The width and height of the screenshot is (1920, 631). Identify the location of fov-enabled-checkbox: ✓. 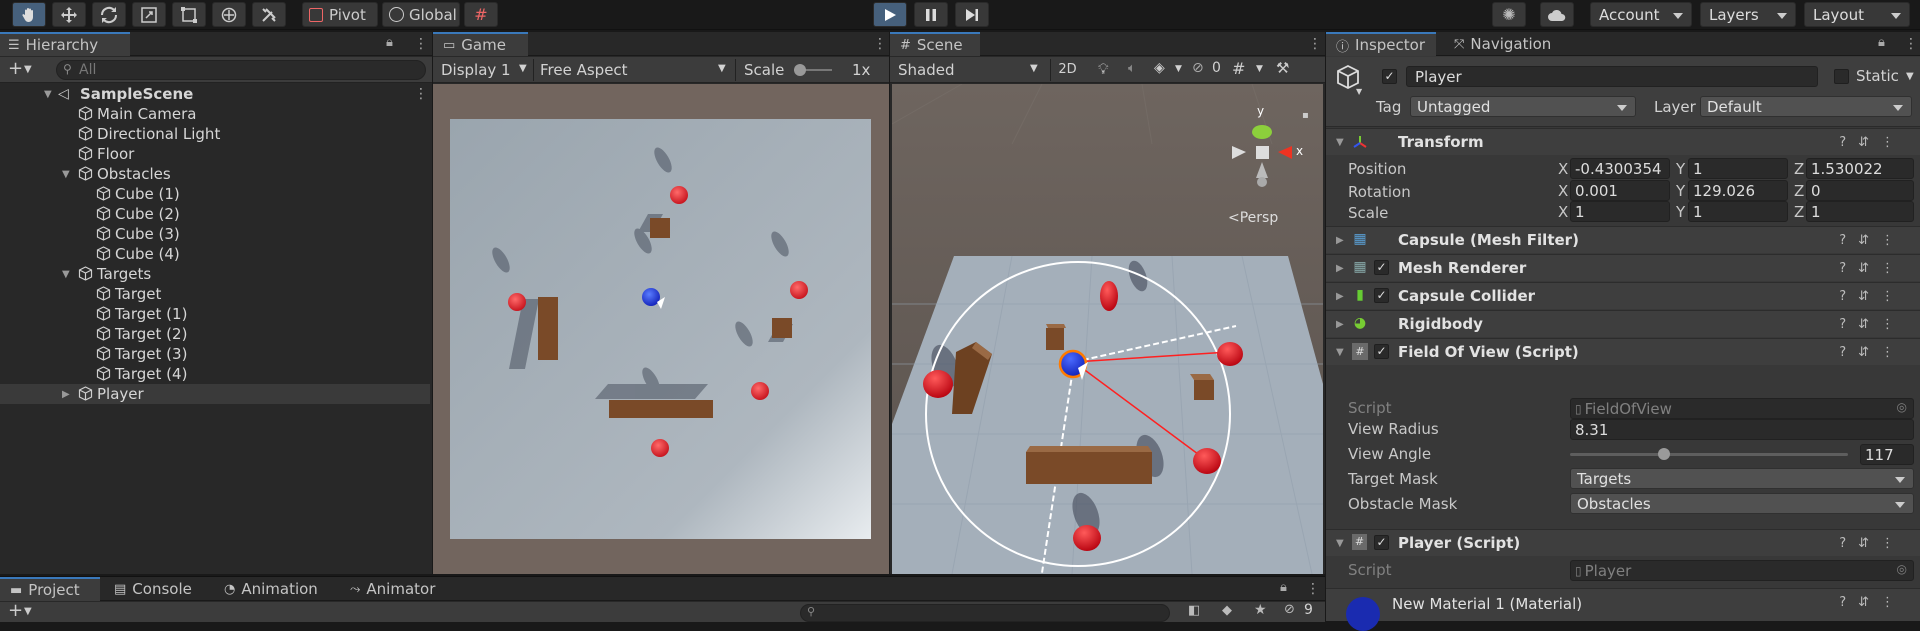
(1381, 351).